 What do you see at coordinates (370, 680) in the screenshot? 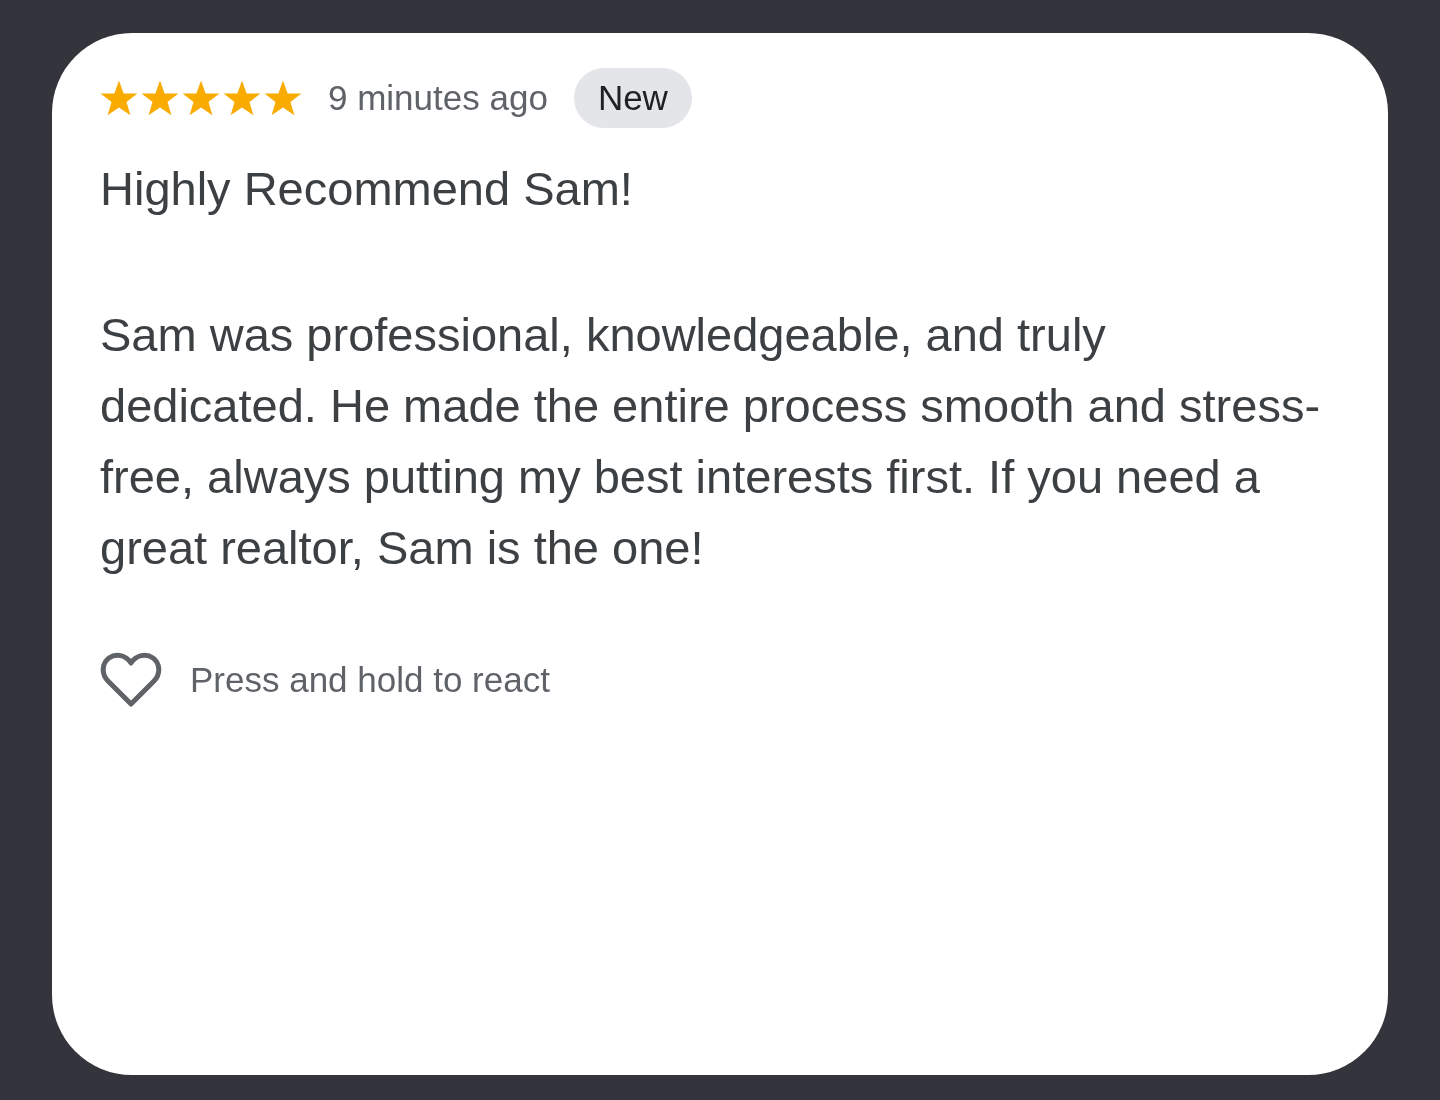
I see `react-hint: Press and hold to react` at bounding box center [370, 680].